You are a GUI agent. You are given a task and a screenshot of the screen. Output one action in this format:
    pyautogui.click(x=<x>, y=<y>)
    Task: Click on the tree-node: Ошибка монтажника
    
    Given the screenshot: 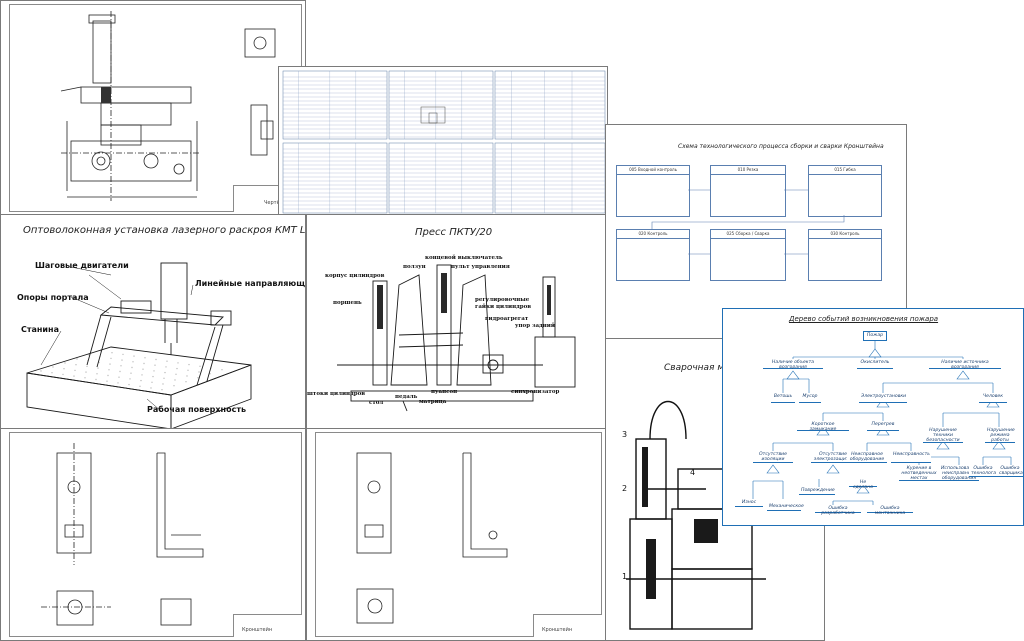 What is the action you would take?
    pyautogui.click(x=890, y=510)
    